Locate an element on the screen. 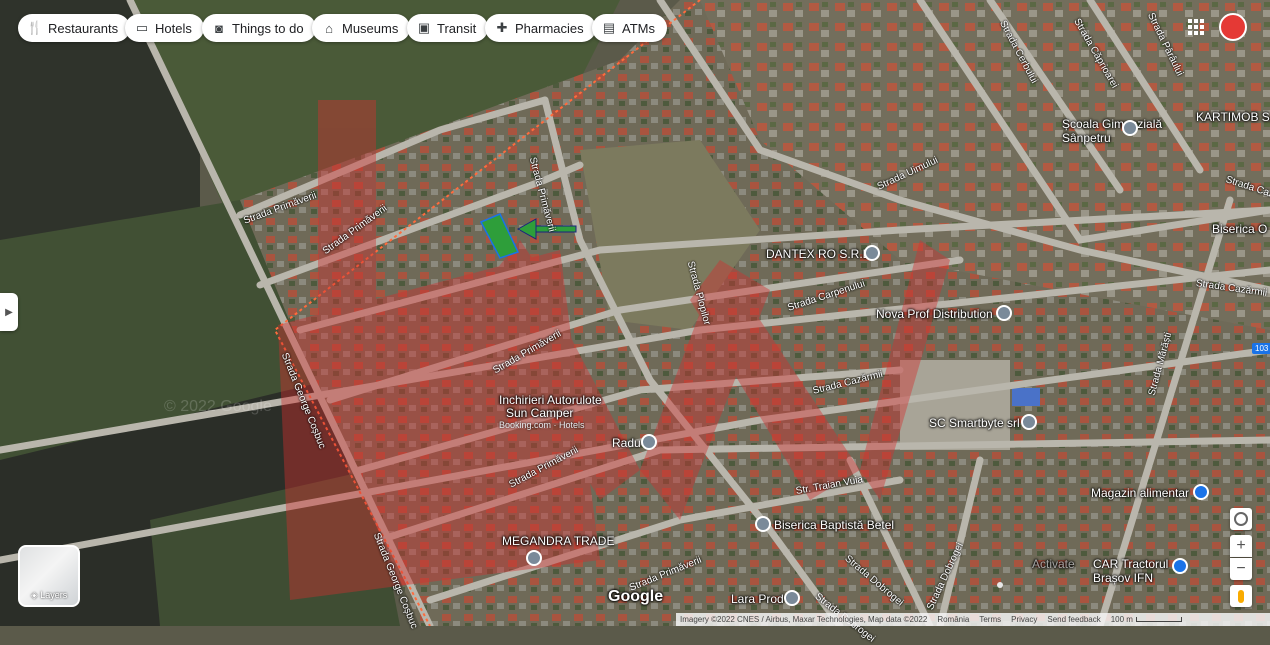 This screenshot has height=645, width=1270. chevron-right-icon: ▶ is located at coordinates (9, 312).